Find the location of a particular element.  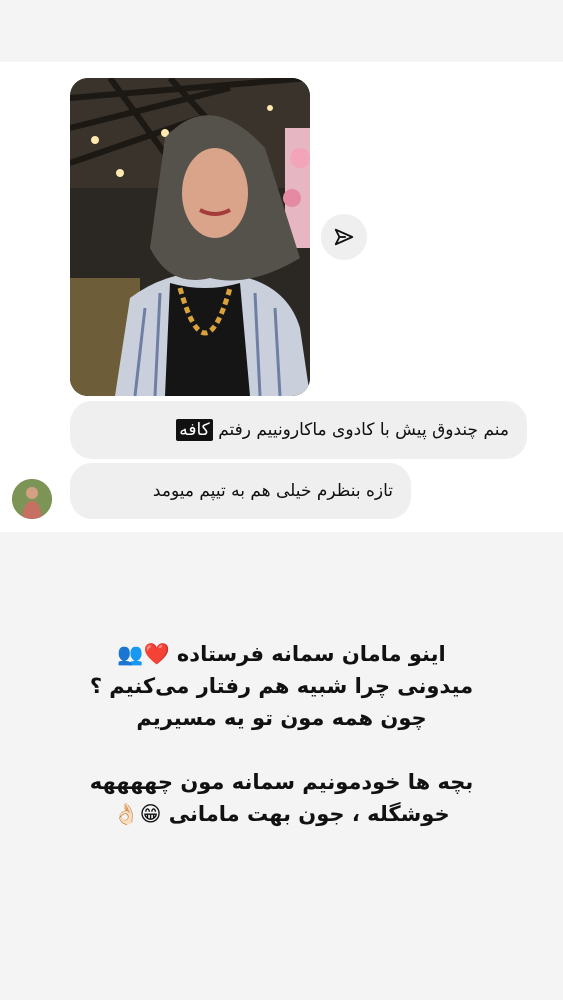

caption-line: میدونی چرا شبیه هم رفتار می‌کنیم ؟ is located at coordinates (281, 686).